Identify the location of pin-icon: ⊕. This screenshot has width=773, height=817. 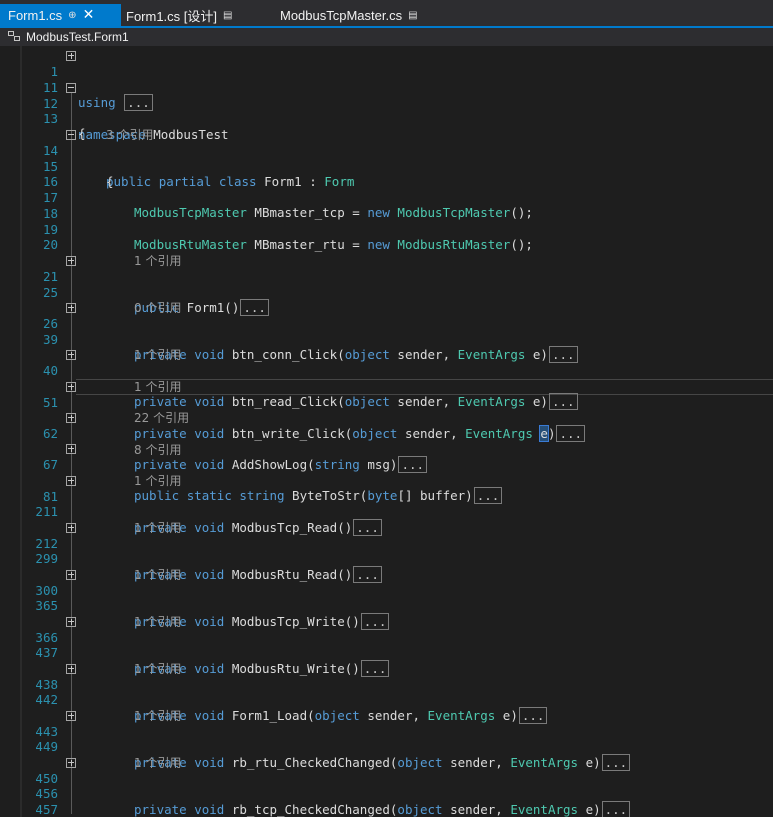
(72, 15).